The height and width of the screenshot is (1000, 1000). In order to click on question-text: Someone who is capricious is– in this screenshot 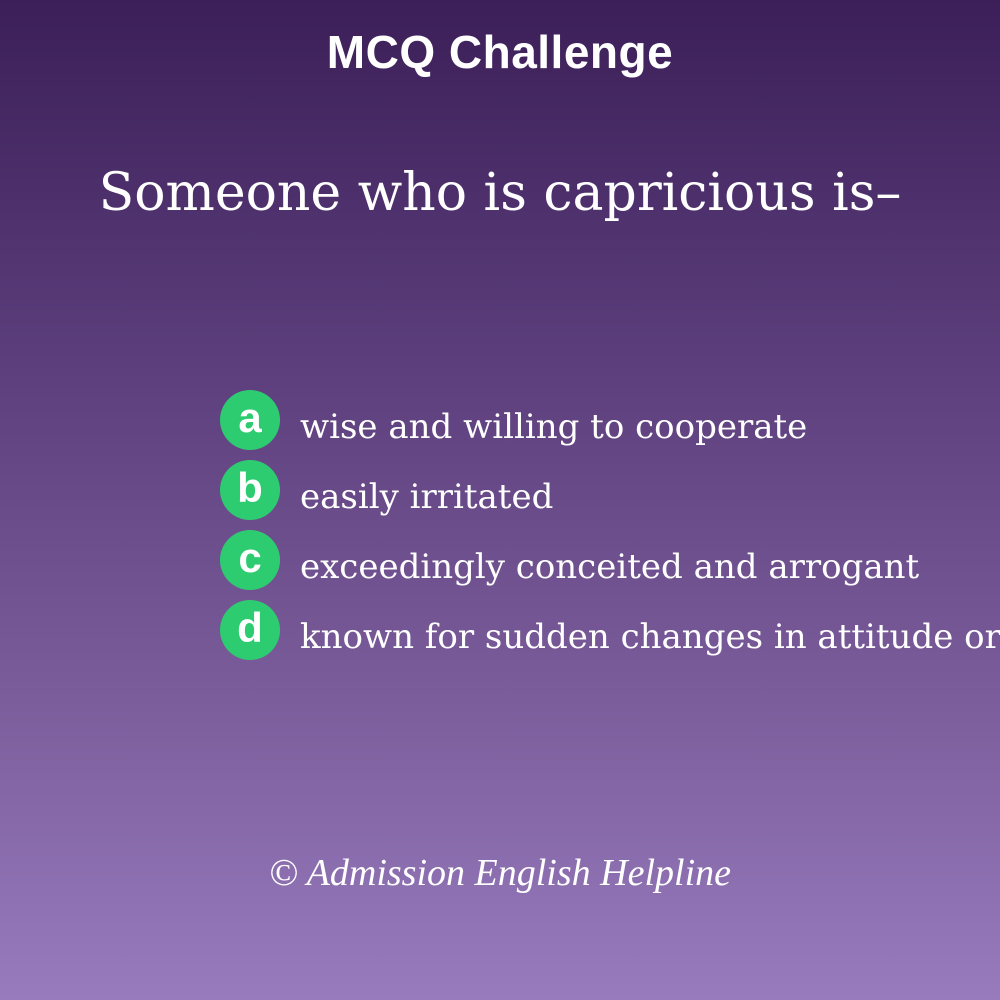, I will do `click(500, 193)`.